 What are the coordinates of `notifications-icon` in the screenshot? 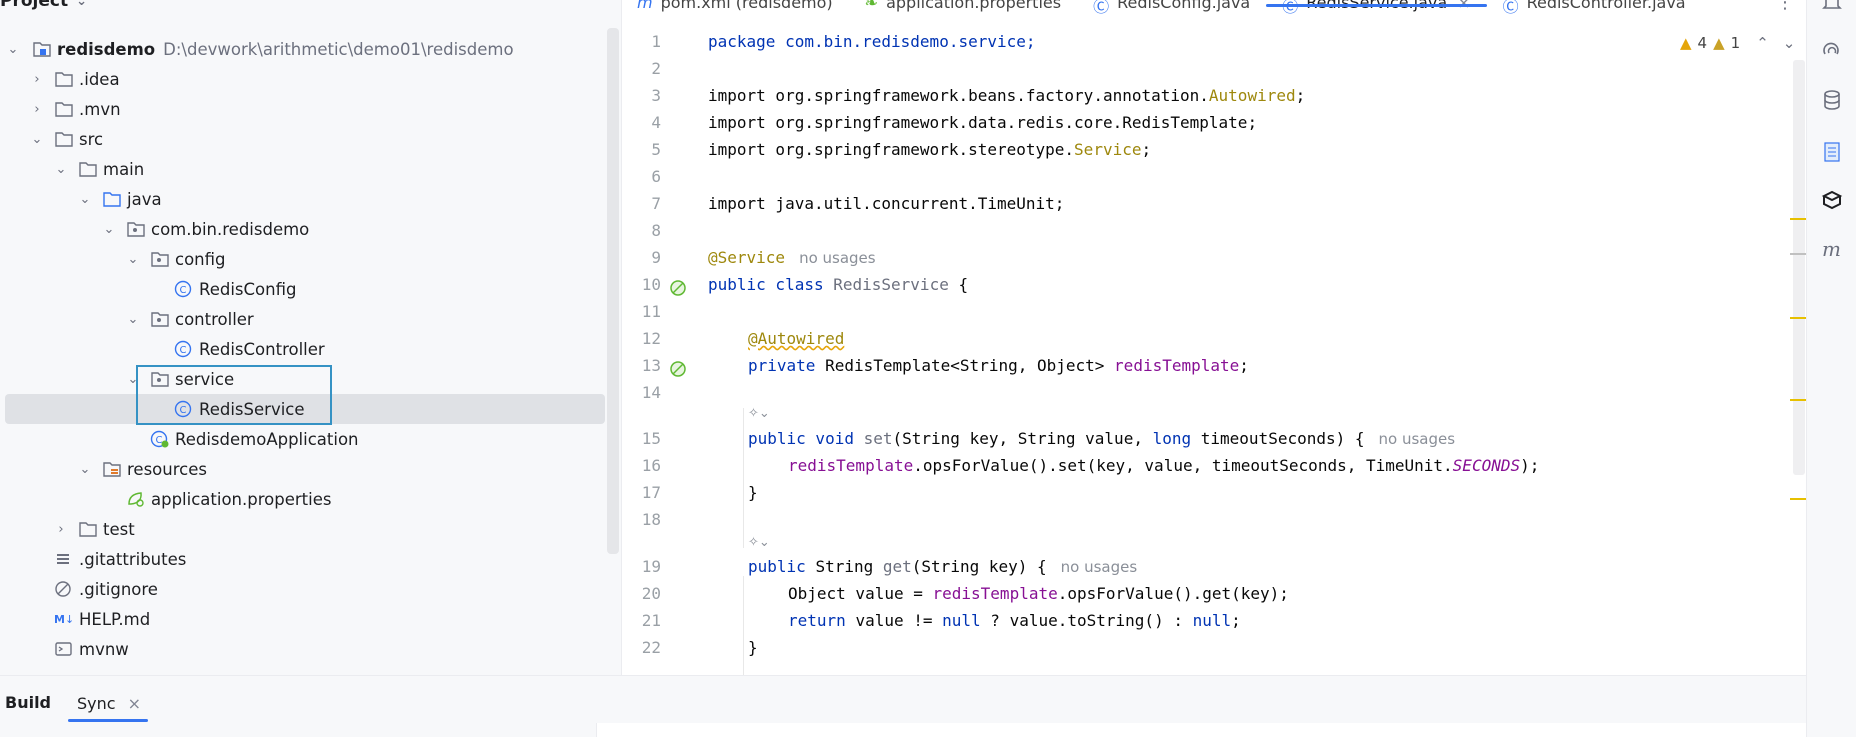 It's located at (1832, 7).